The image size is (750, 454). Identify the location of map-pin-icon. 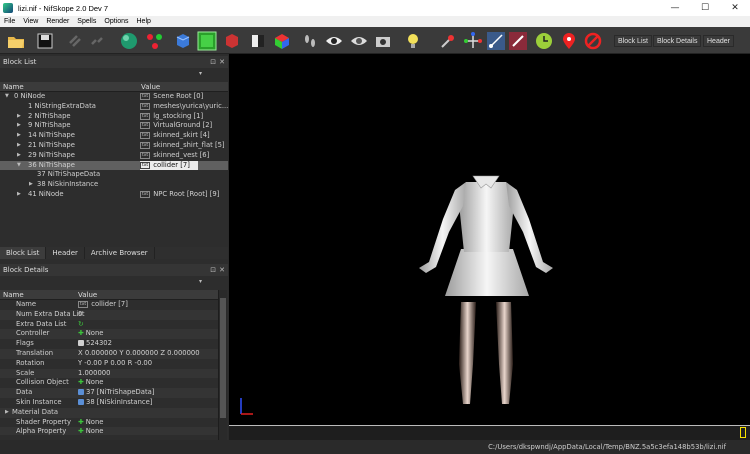
(569, 41).